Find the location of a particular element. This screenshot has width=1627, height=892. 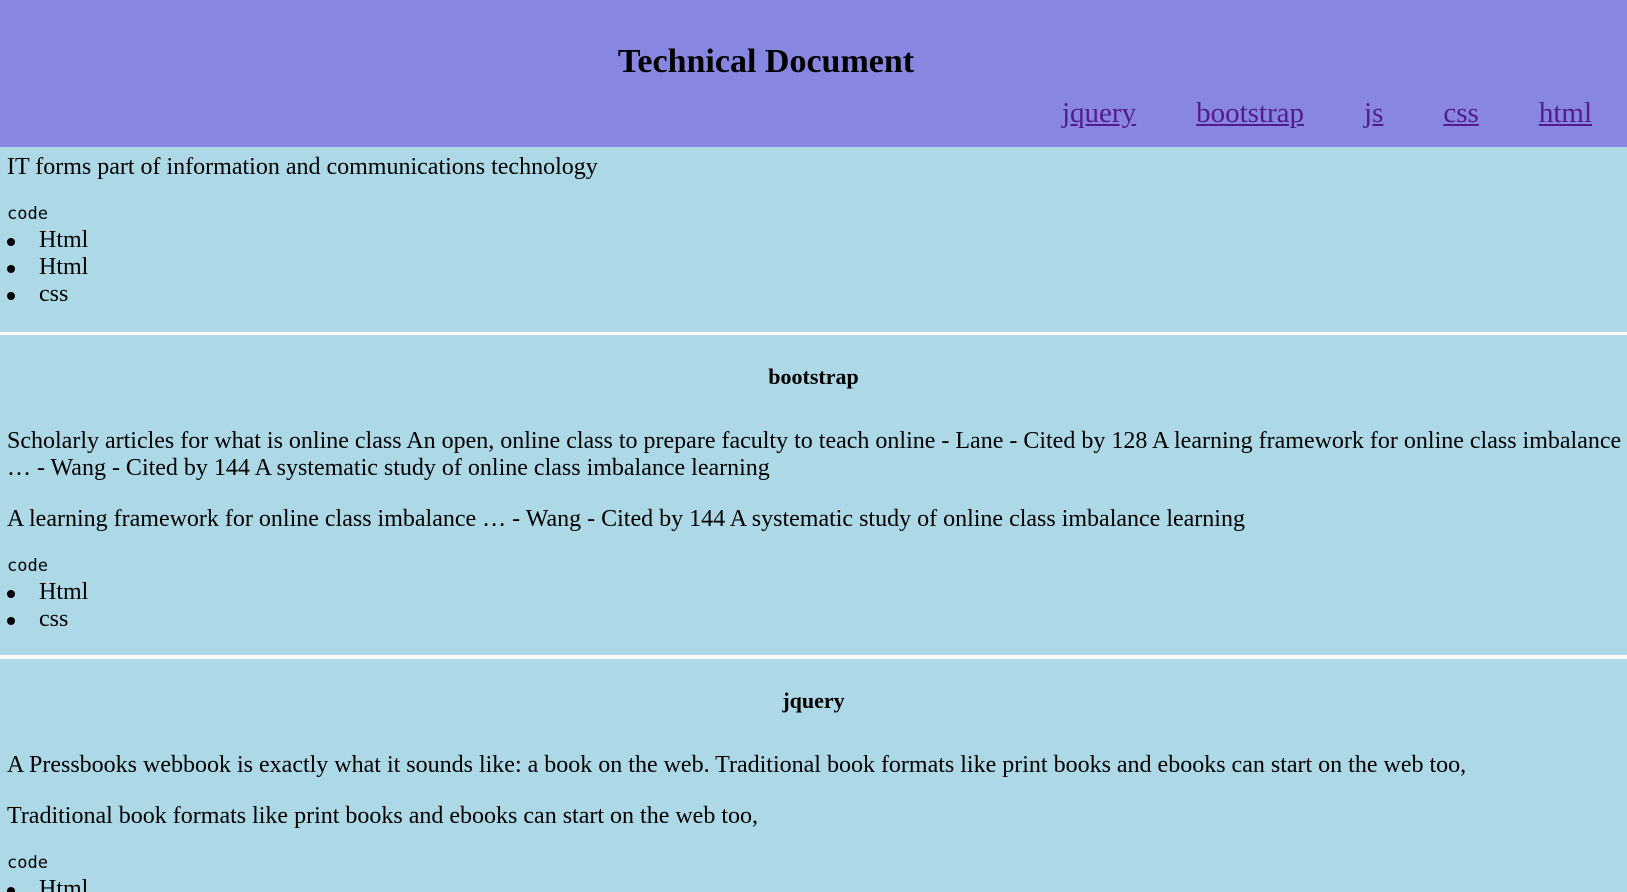

intro-list: Html Html css is located at coordinates (44, 267).